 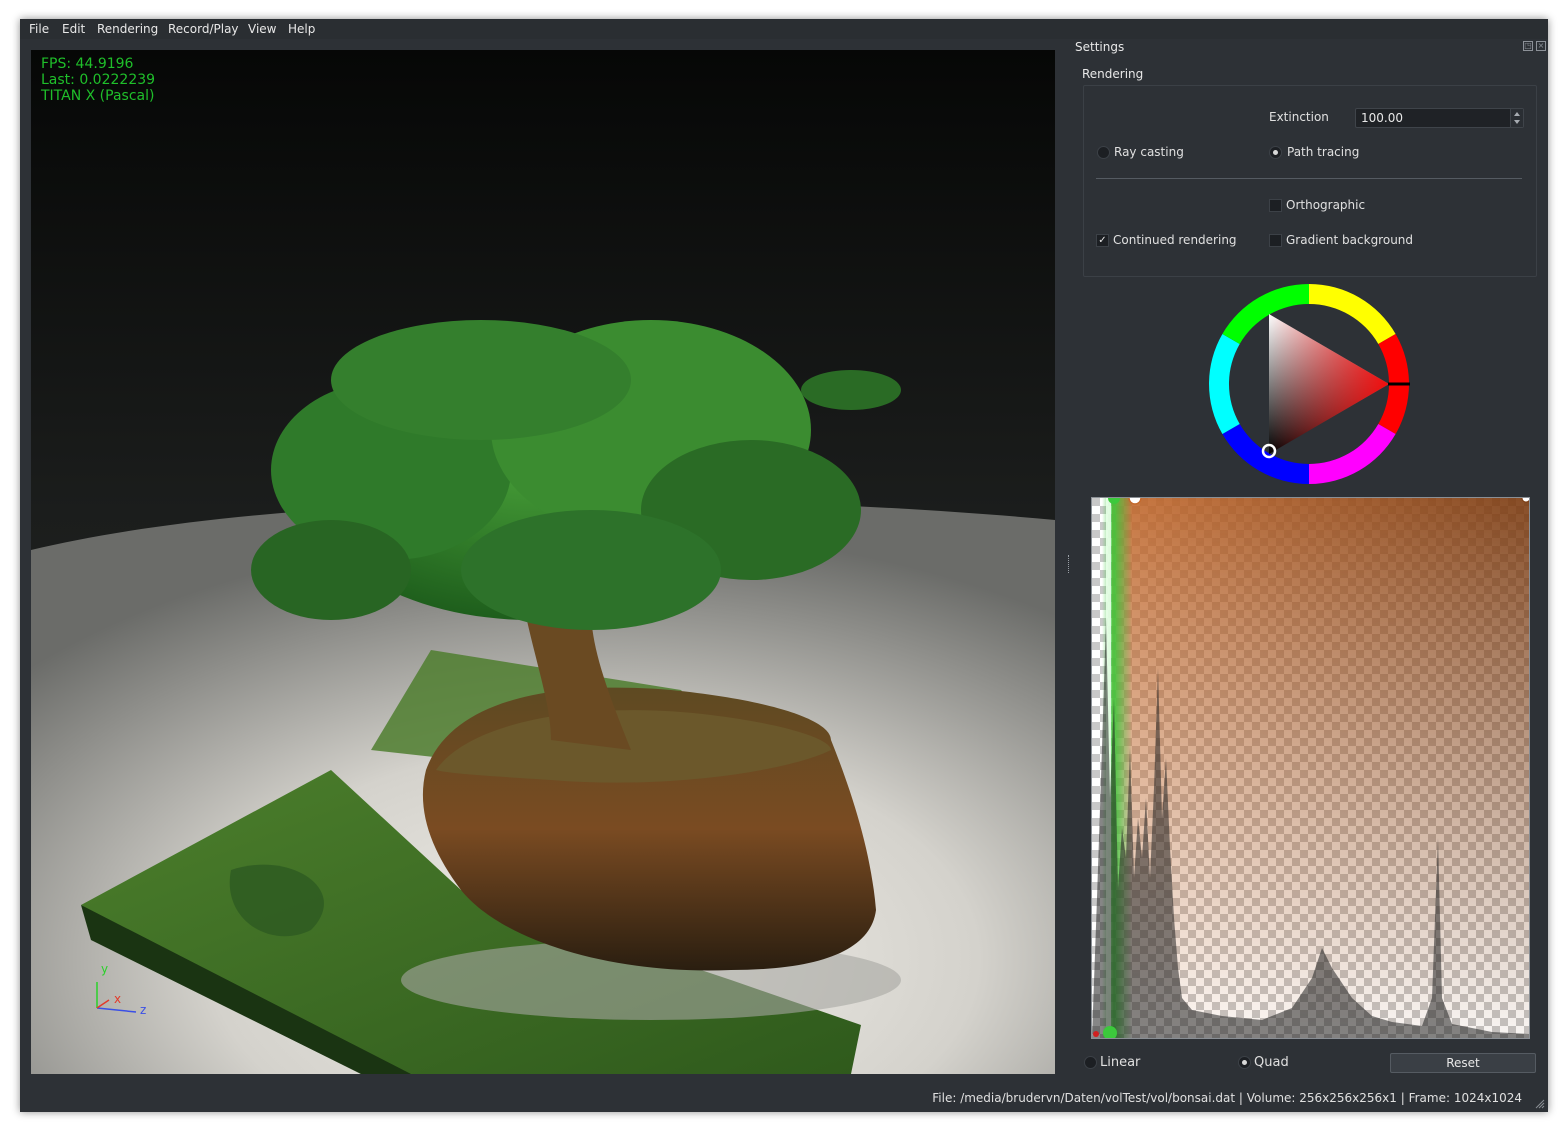 What do you see at coordinates (98, 96) in the screenshot?
I see `gpu-name: TITAN X (Pascal)` at bounding box center [98, 96].